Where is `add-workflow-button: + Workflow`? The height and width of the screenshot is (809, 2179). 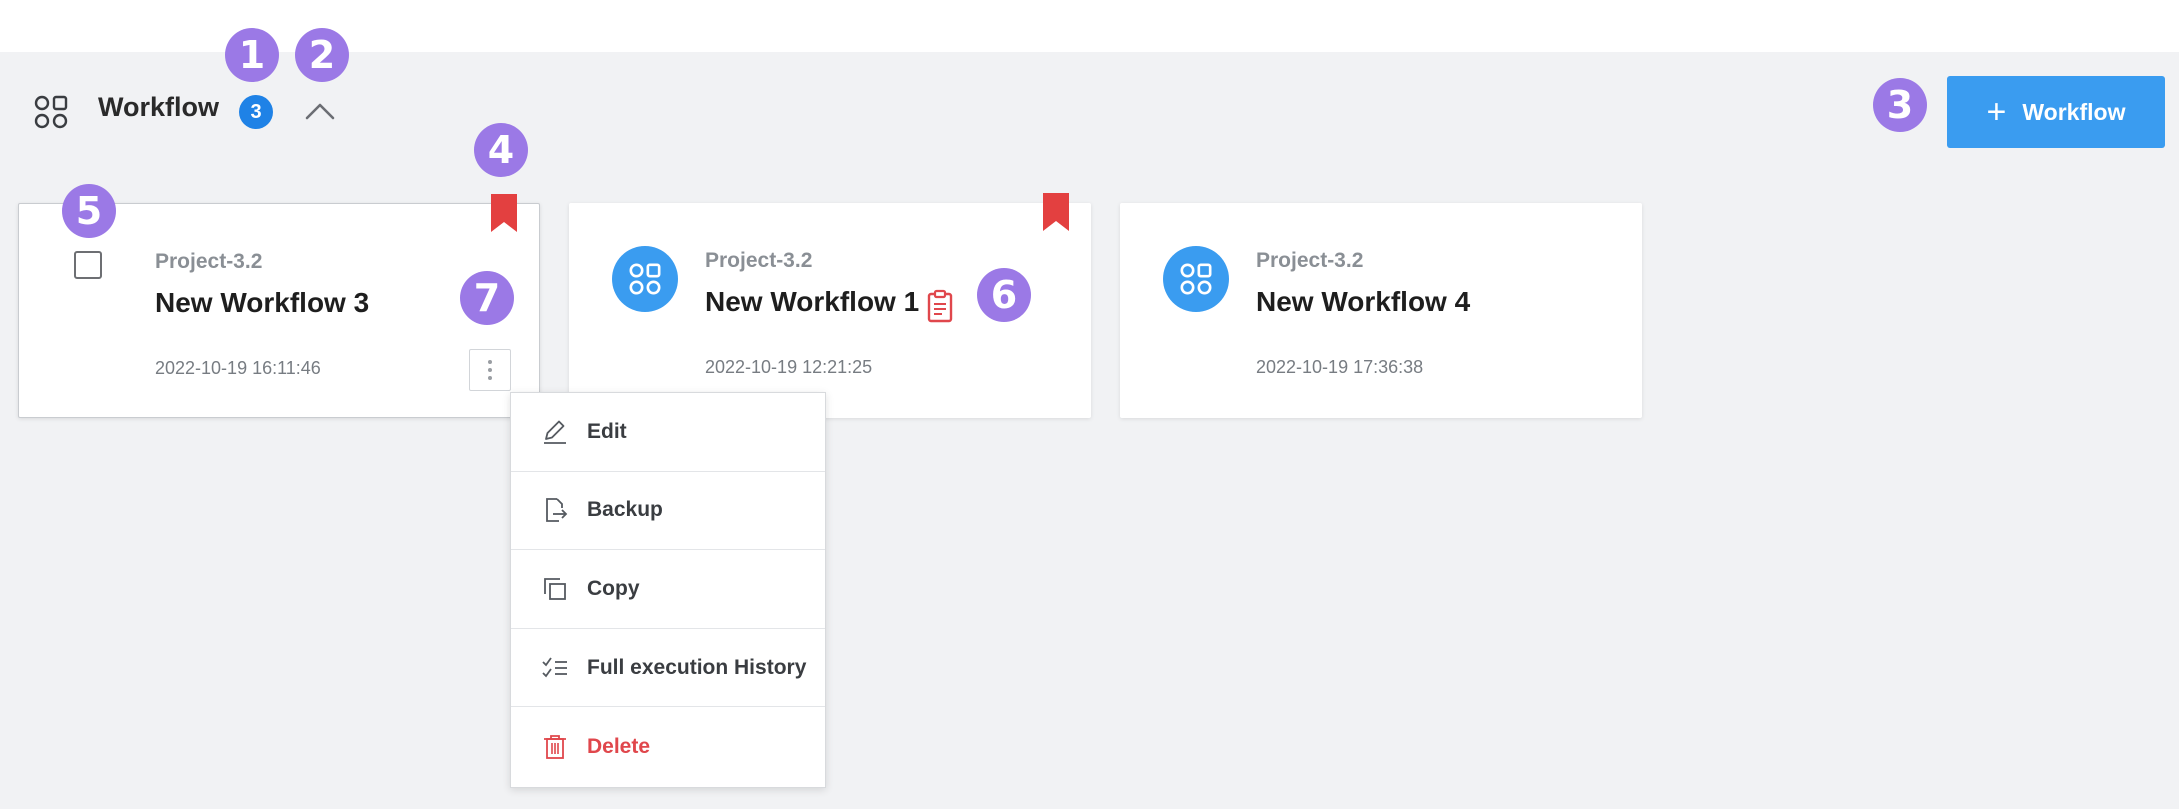
add-workflow-button: + Workflow is located at coordinates (2056, 112).